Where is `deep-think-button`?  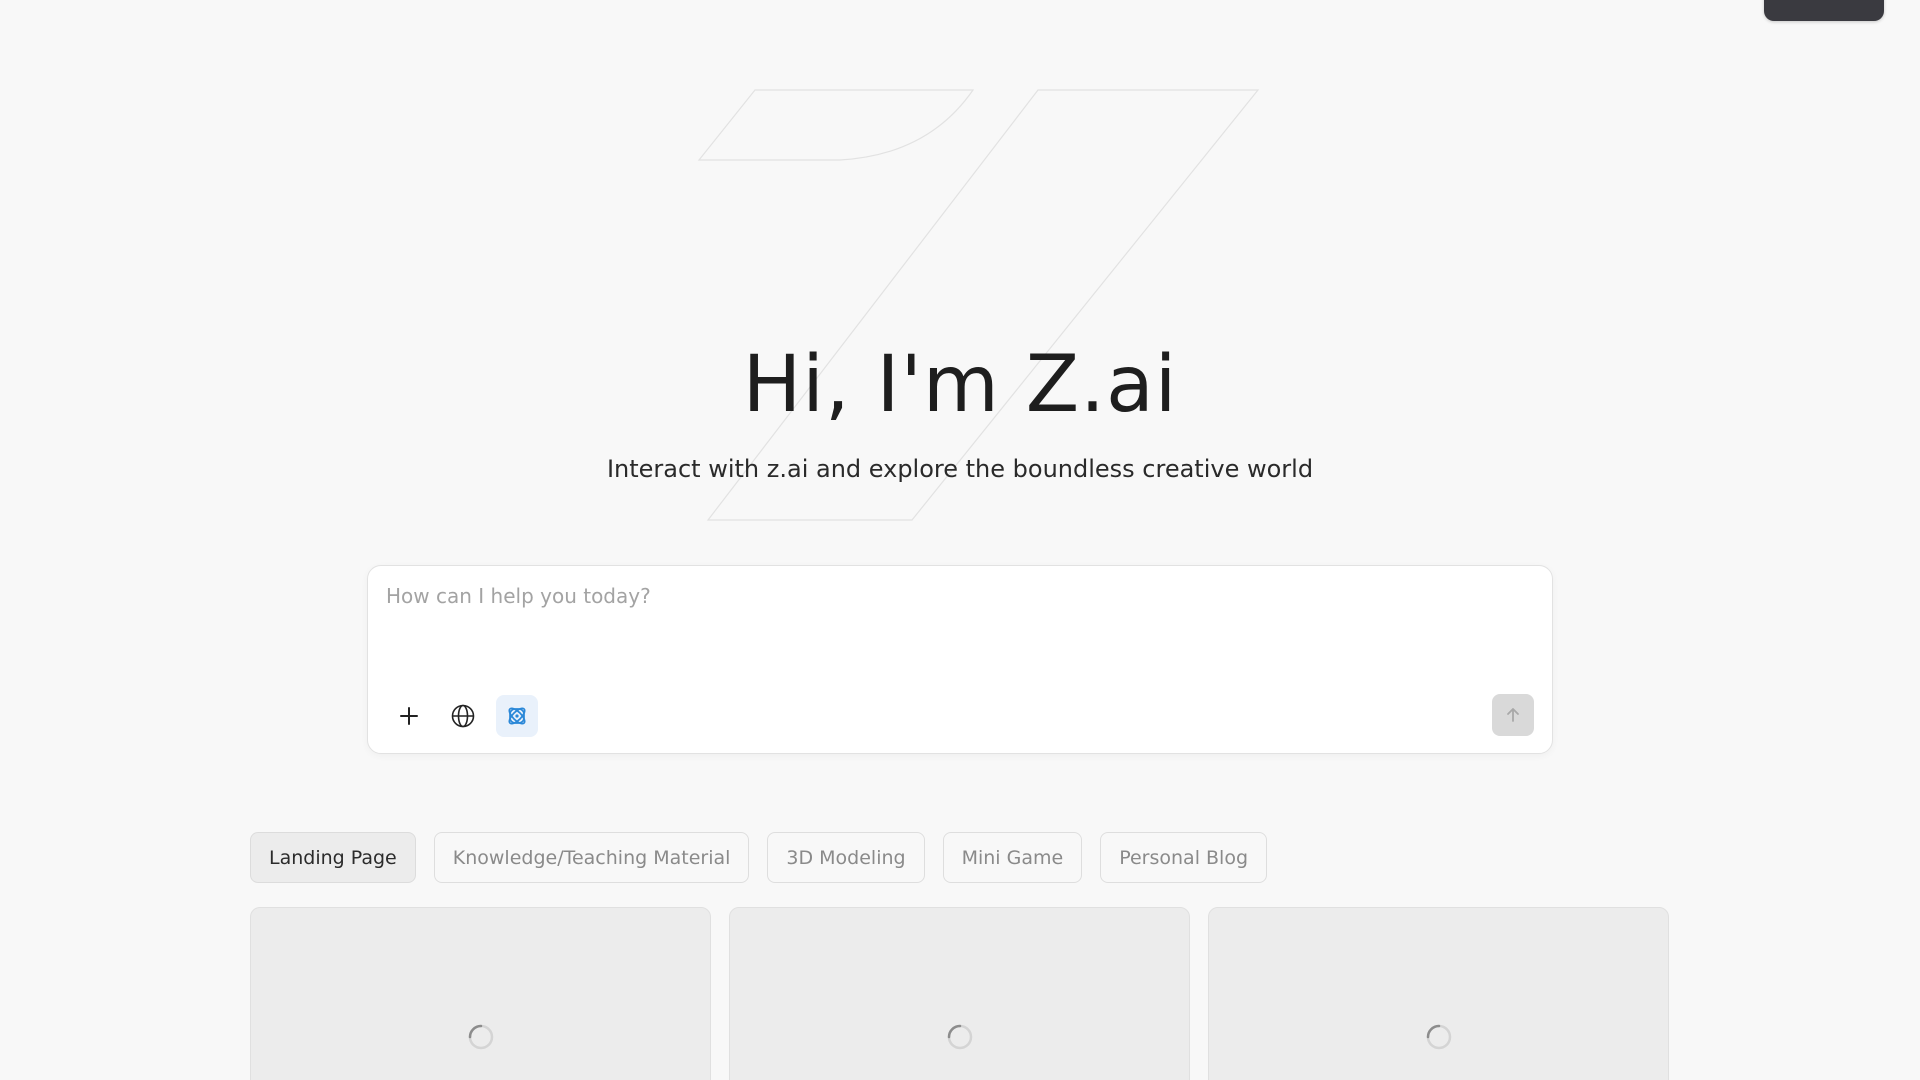
deep-think-button is located at coordinates (517, 716).